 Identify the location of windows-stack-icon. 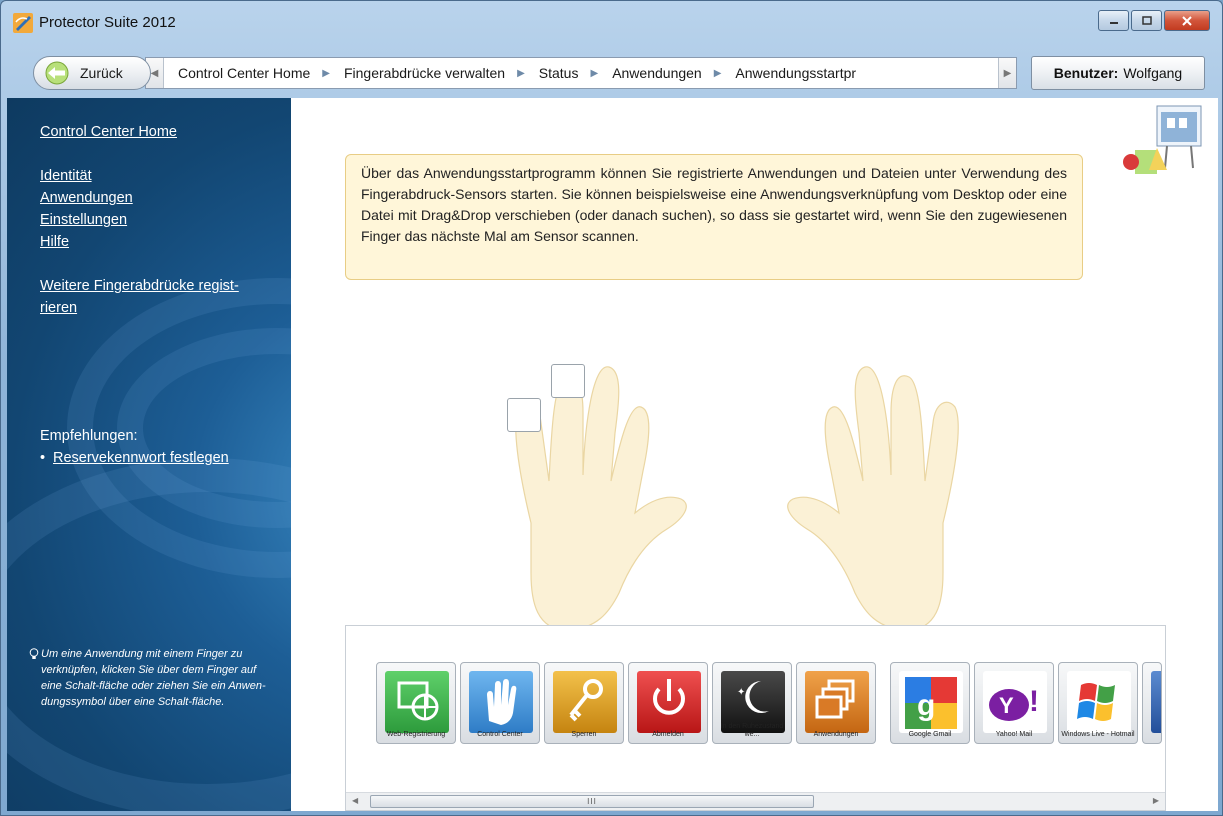
(837, 702).